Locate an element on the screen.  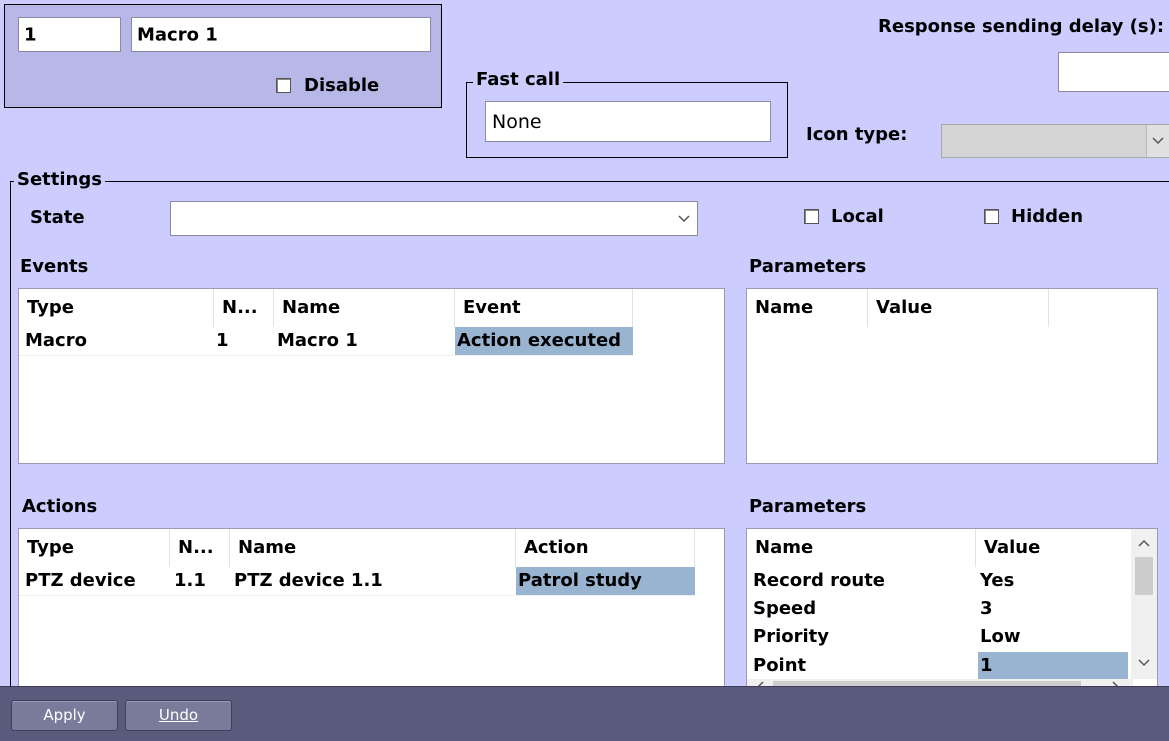
fast-call-value: None is located at coordinates (517, 121).